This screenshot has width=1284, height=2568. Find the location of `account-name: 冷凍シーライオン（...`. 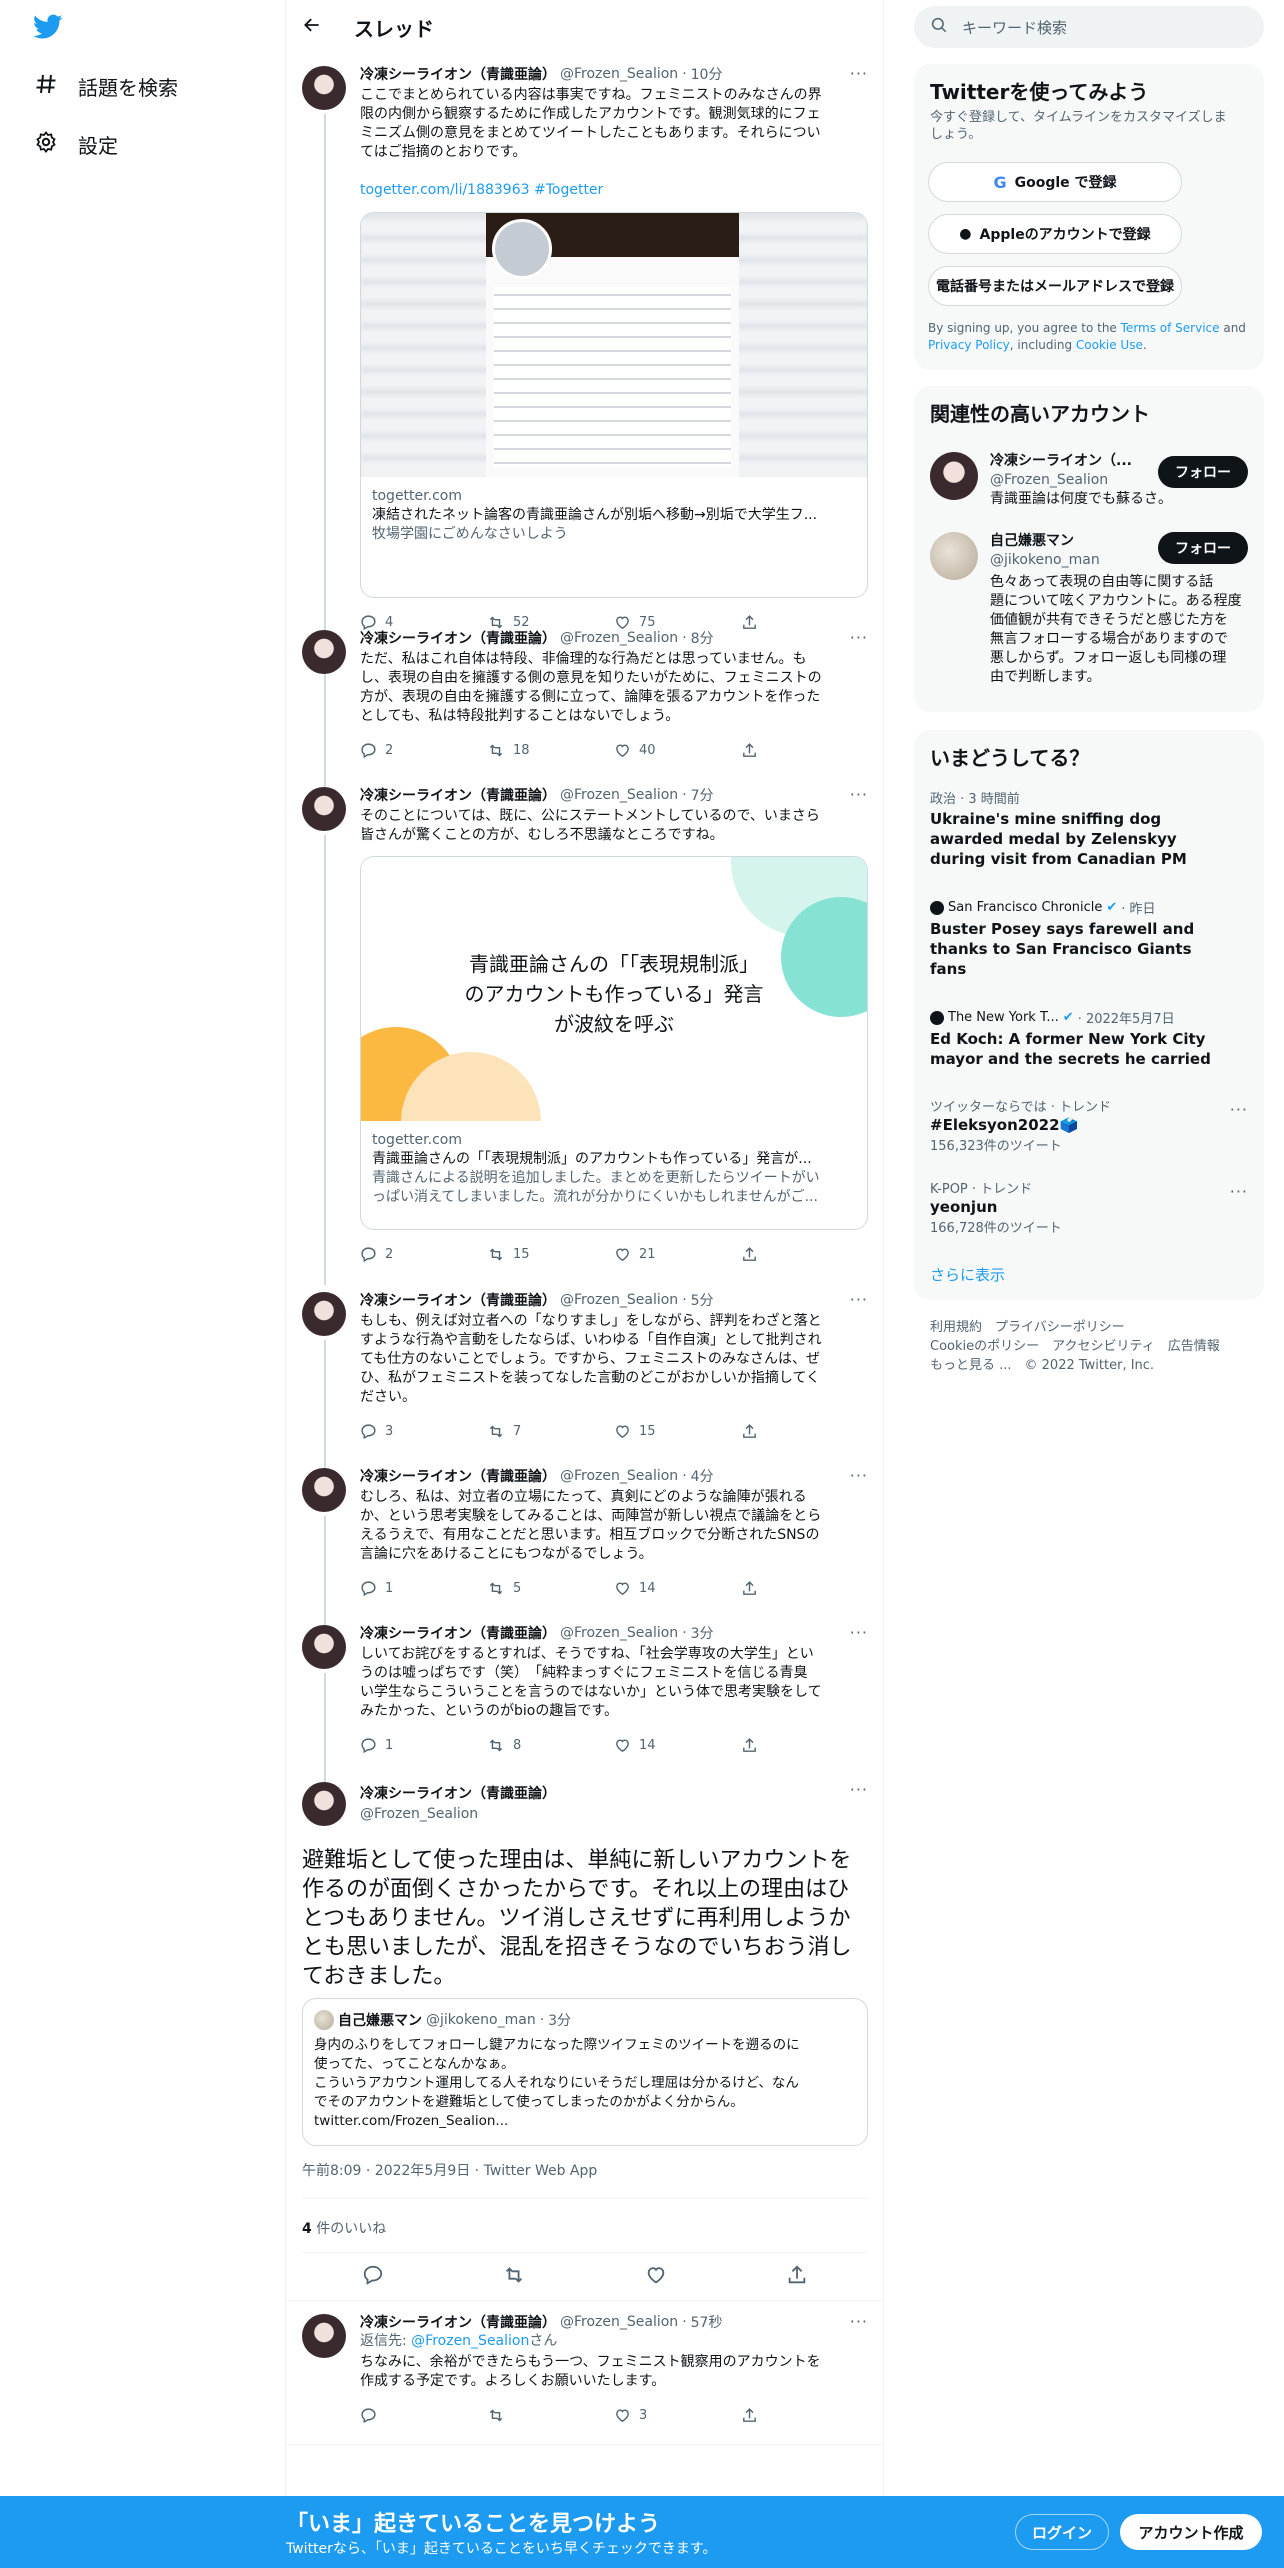

account-name: 冷凍シーライオン（... is located at coordinates (1081, 461).